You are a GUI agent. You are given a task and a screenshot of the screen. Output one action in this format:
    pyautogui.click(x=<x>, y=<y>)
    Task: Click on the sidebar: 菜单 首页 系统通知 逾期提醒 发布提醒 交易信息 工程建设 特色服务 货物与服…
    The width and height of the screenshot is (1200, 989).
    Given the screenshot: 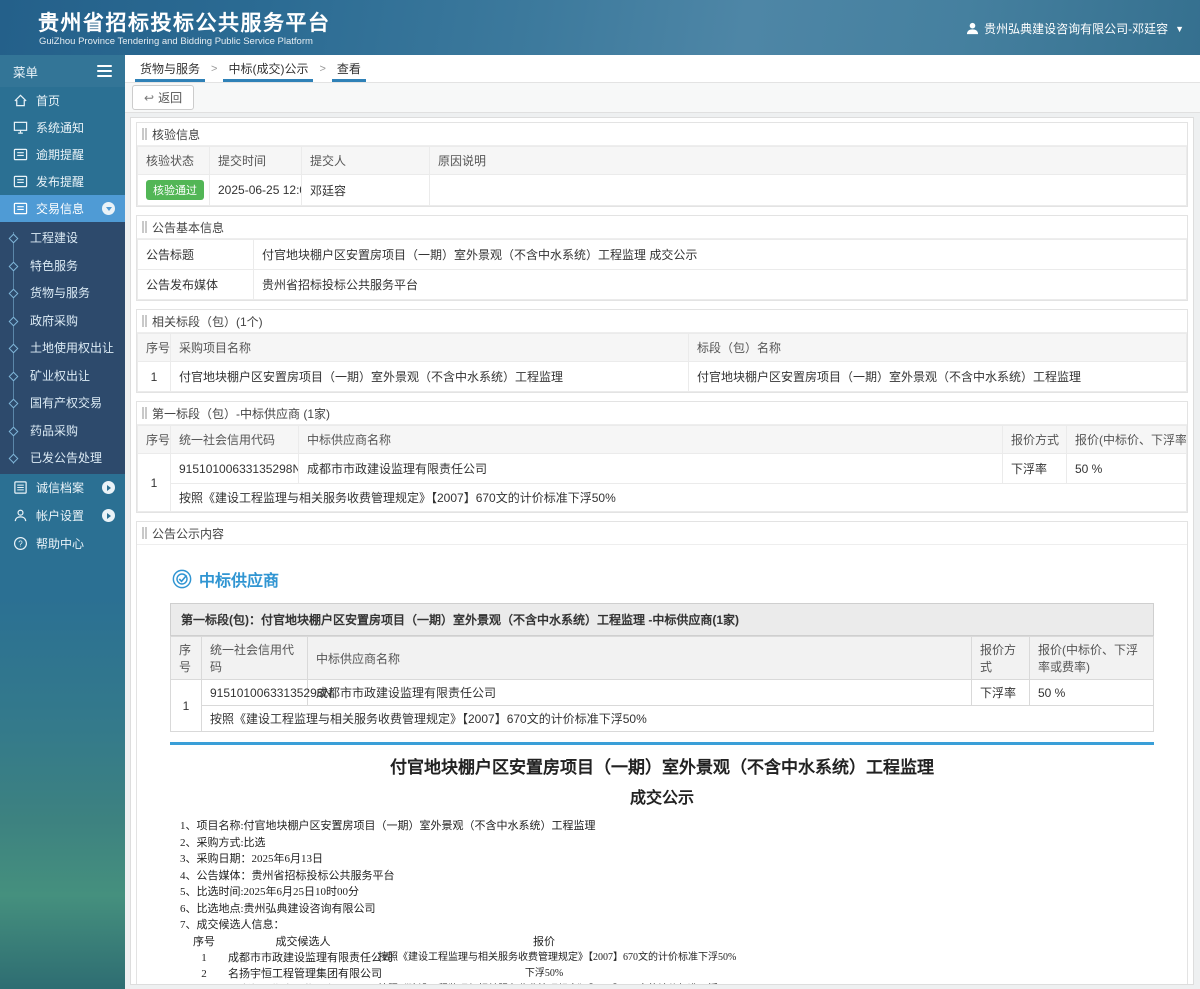 What is the action you would take?
    pyautogui.click(x=62, y=522)
    